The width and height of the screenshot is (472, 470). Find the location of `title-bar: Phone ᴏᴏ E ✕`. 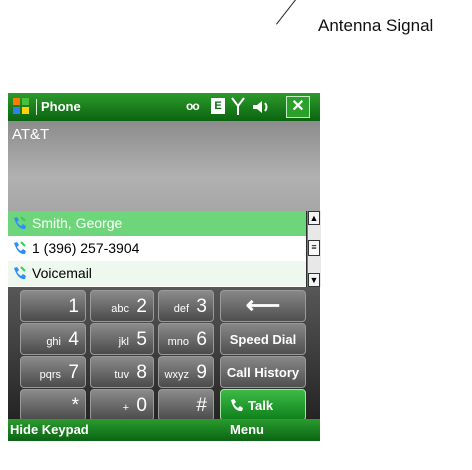

title-bar: Phone ᴏᴏ E ✕ is located at coordinates (164, 107).